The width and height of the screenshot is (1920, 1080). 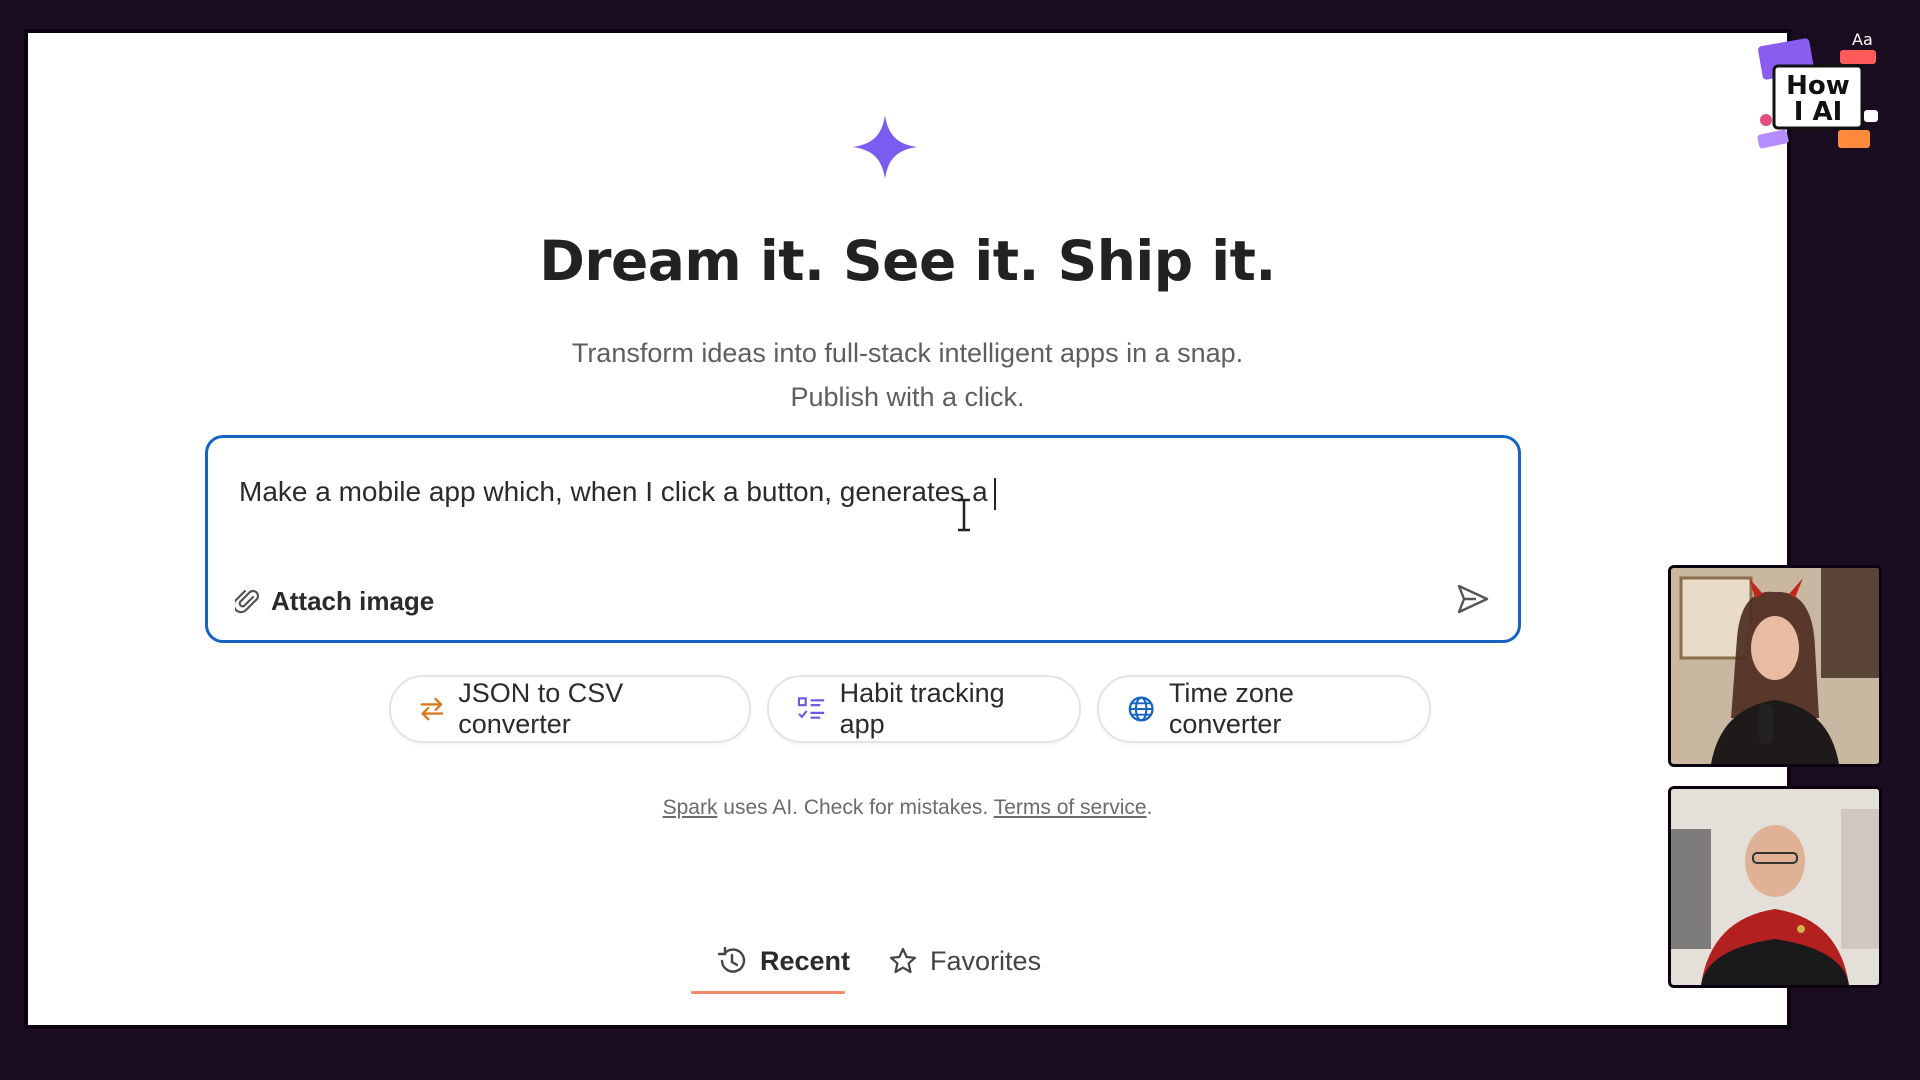 What do you see at coordinates (907, 397) in the screenshot?
I see `page-subtitle-line-2: Publish with a click.` at bounding box center [907, 397].